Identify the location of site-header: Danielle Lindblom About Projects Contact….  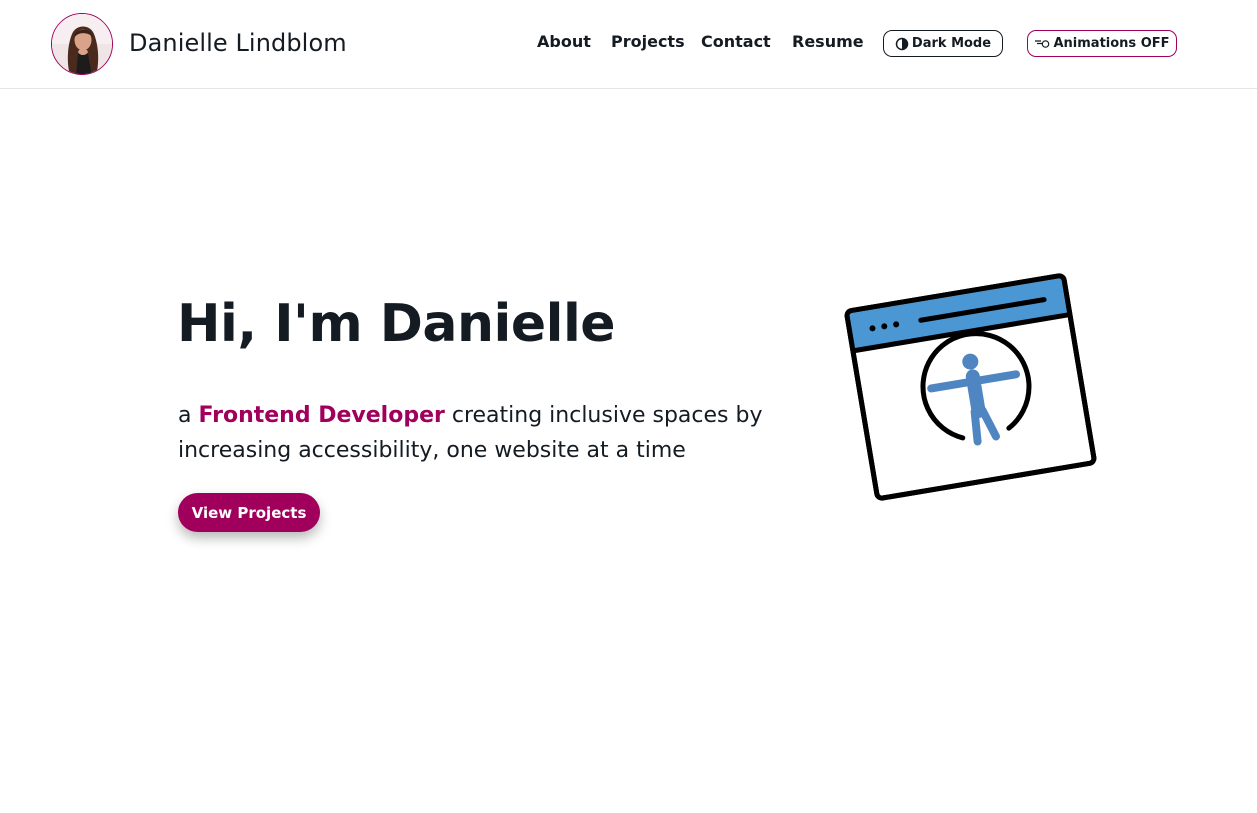
(628, 44).